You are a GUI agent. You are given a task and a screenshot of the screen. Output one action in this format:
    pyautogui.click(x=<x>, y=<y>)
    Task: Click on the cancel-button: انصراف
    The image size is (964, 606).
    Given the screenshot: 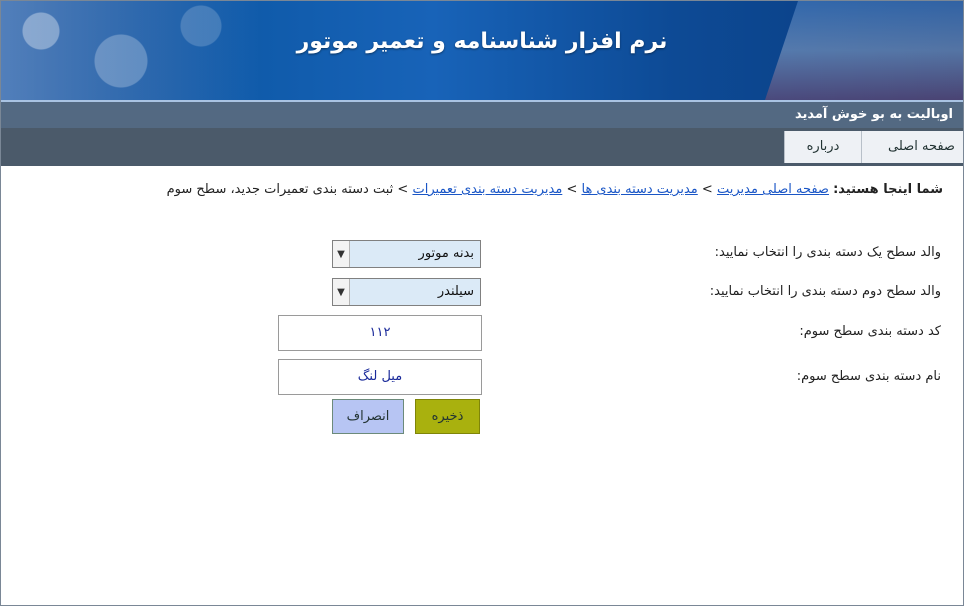 What is the action you would take?
    pyautogui.click(x=368, y=416)
    